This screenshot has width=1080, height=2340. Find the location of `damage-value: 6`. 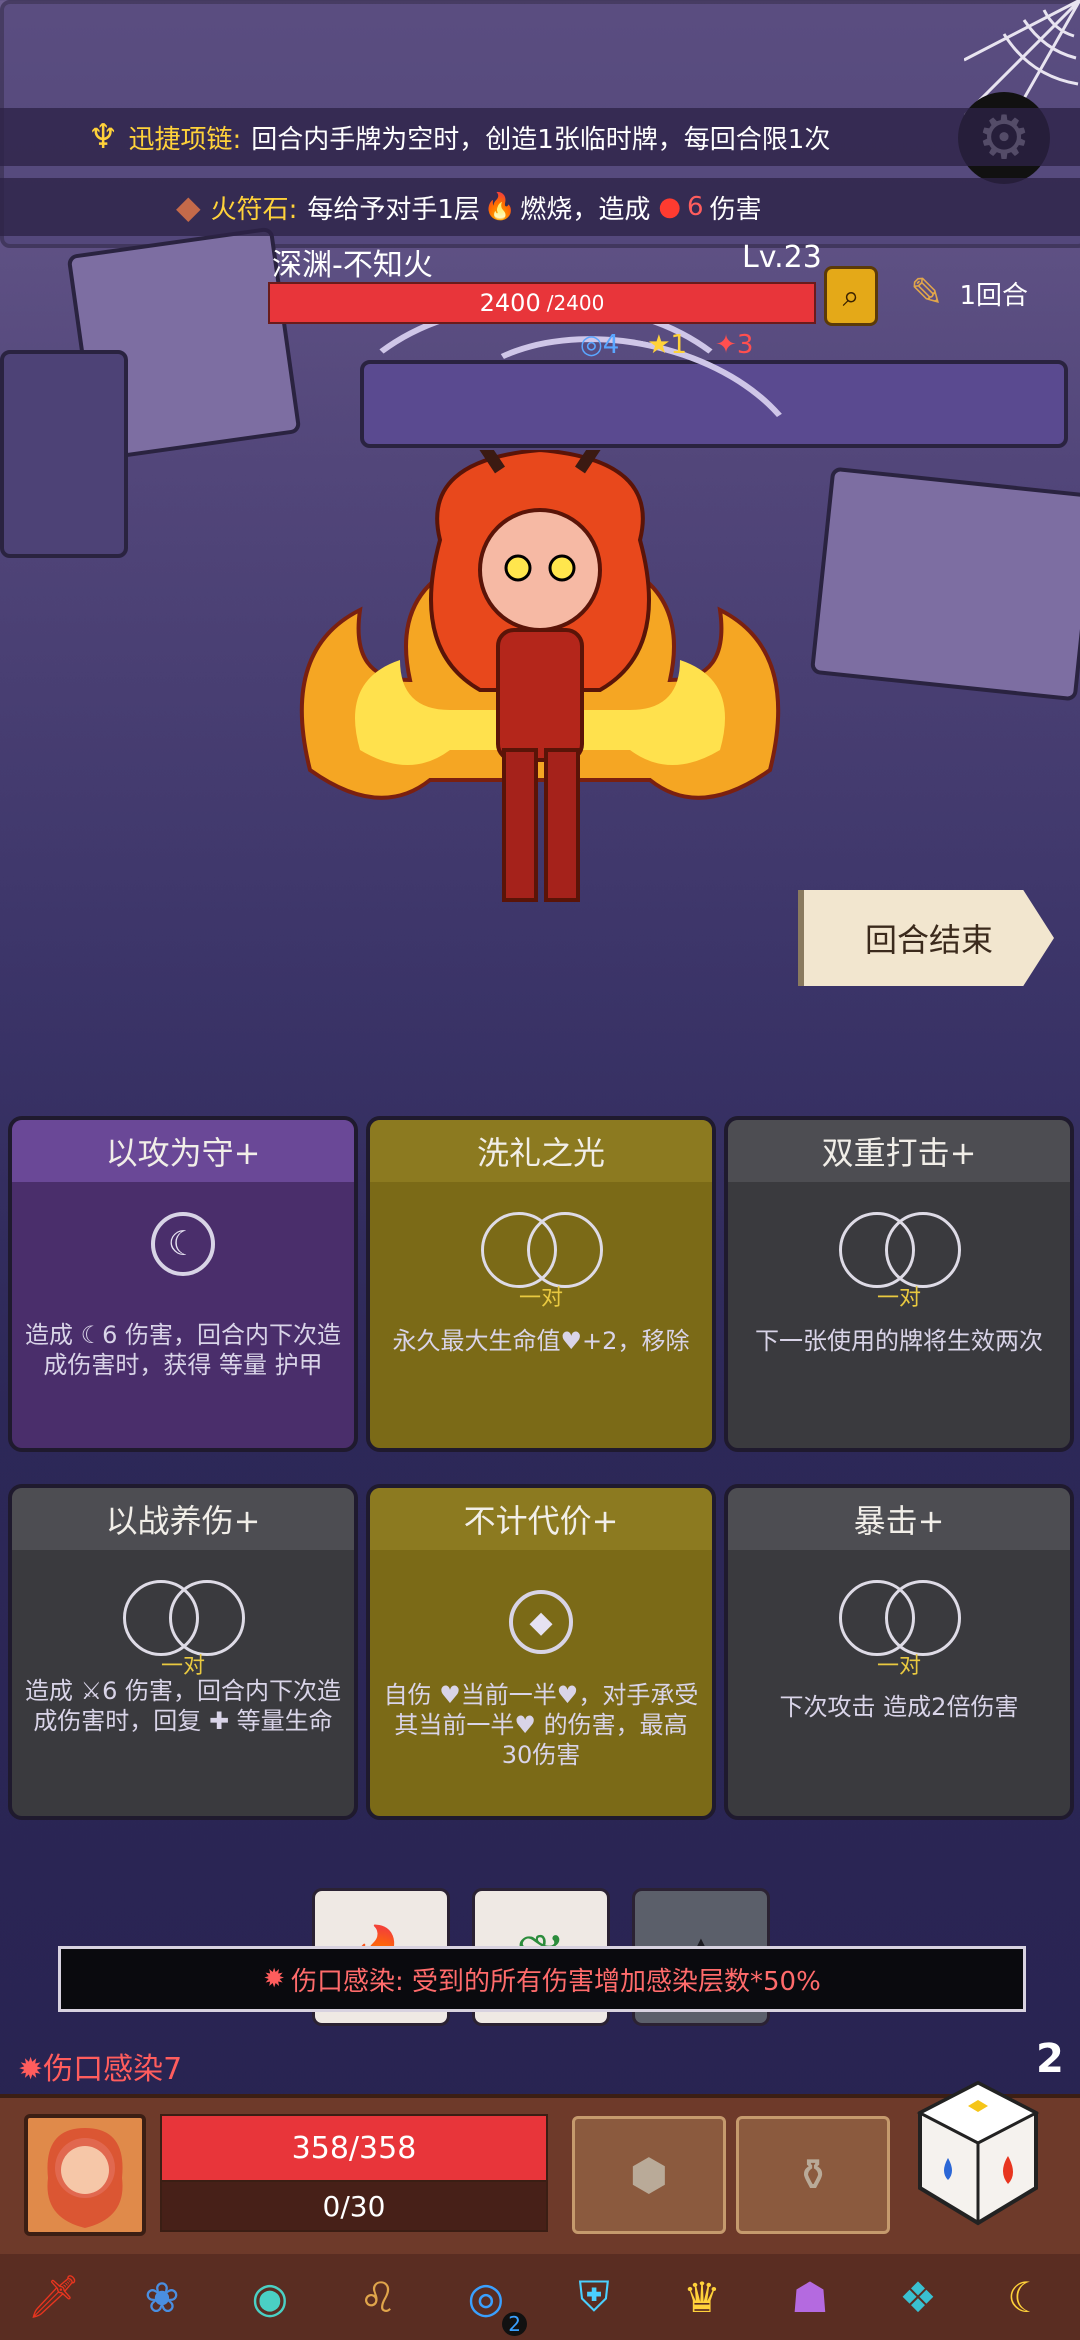

damage-value: 6 is located at coordinates (695, 207).